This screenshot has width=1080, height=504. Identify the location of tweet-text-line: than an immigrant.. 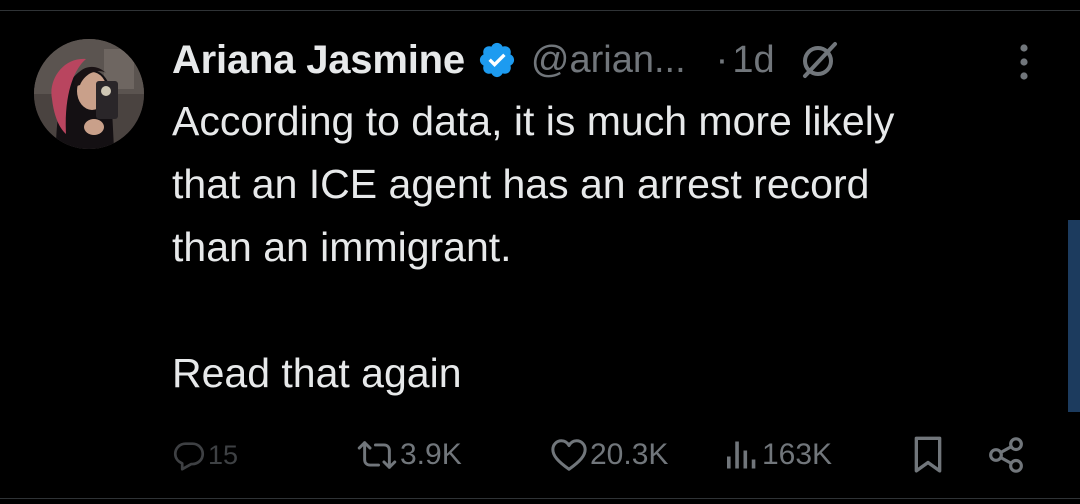
(342, 247).